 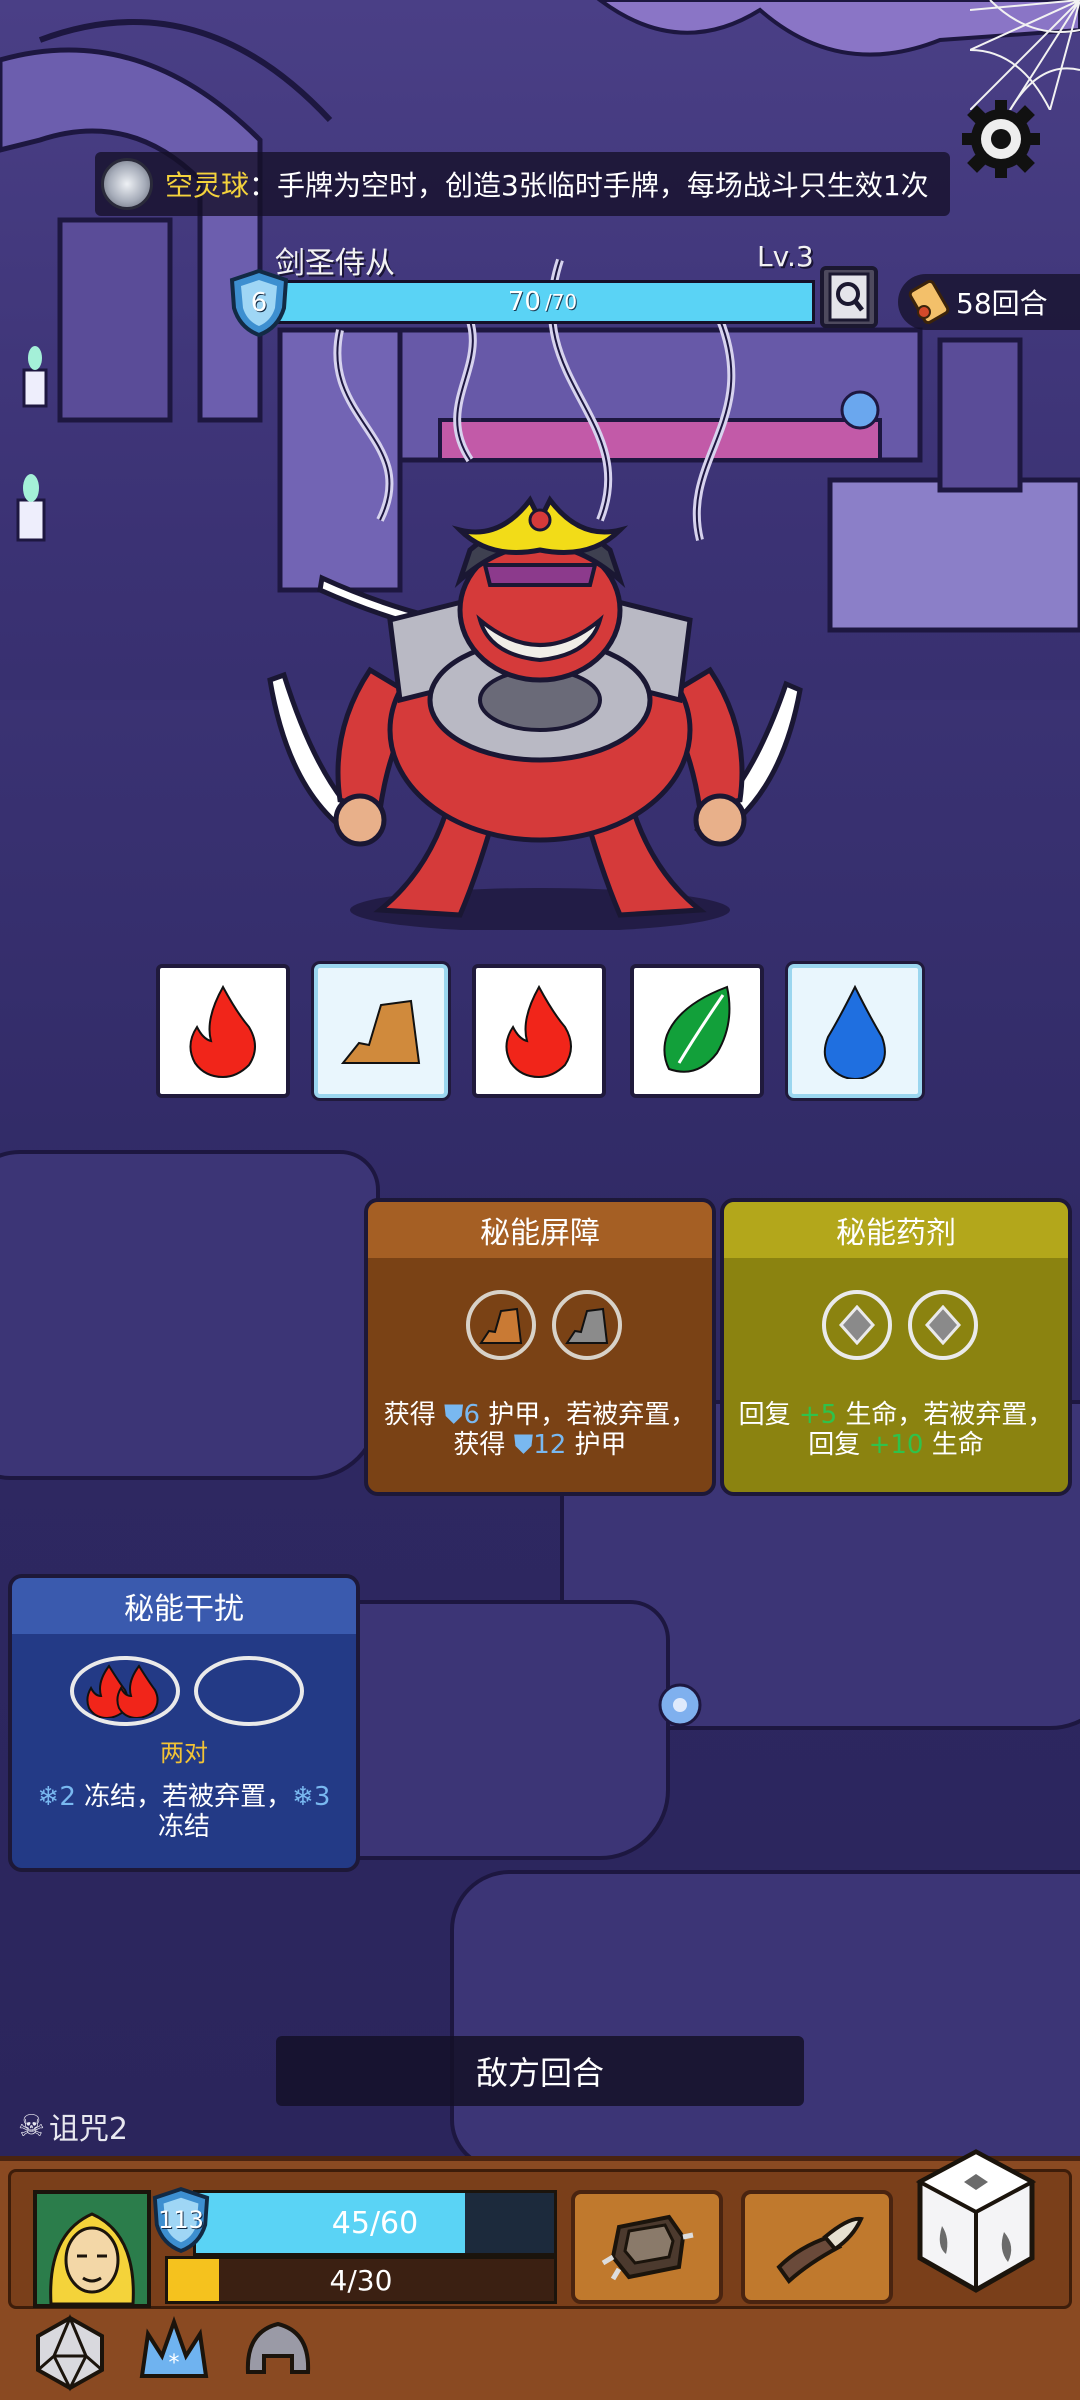 I want to click on card-body: 两对 ❄2 冻结，若被弃置，❄3 冻结, so click(x=184, y=1751).